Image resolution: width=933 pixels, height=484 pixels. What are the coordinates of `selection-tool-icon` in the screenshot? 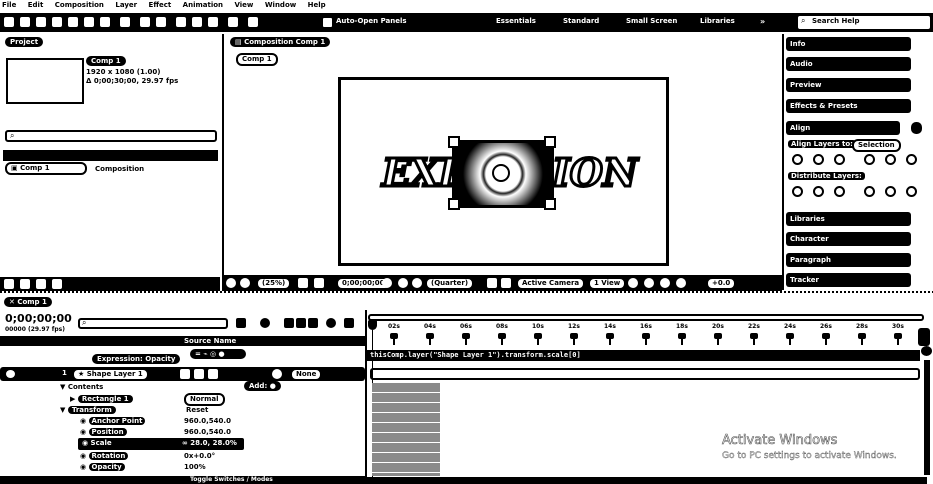 It's located at (25, 22).